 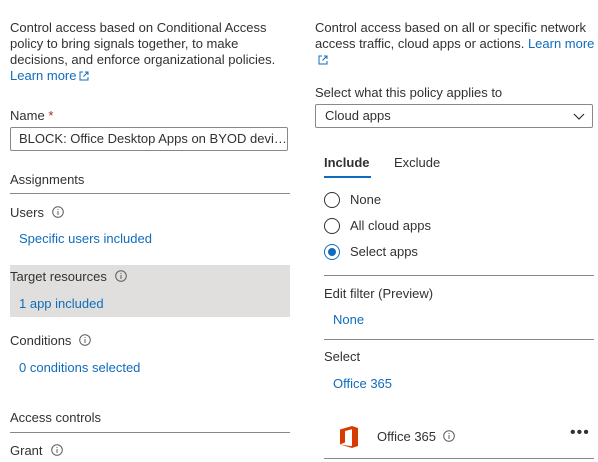 I want to click on more-options-icon: •••, so click(x=580, y=433).